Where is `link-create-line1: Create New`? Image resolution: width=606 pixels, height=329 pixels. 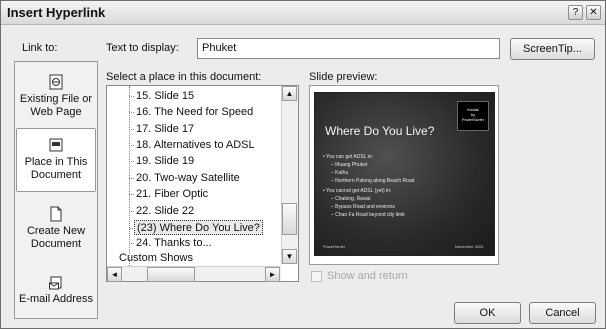 link-create-line1: Create New is located at coordinates (56, 231).